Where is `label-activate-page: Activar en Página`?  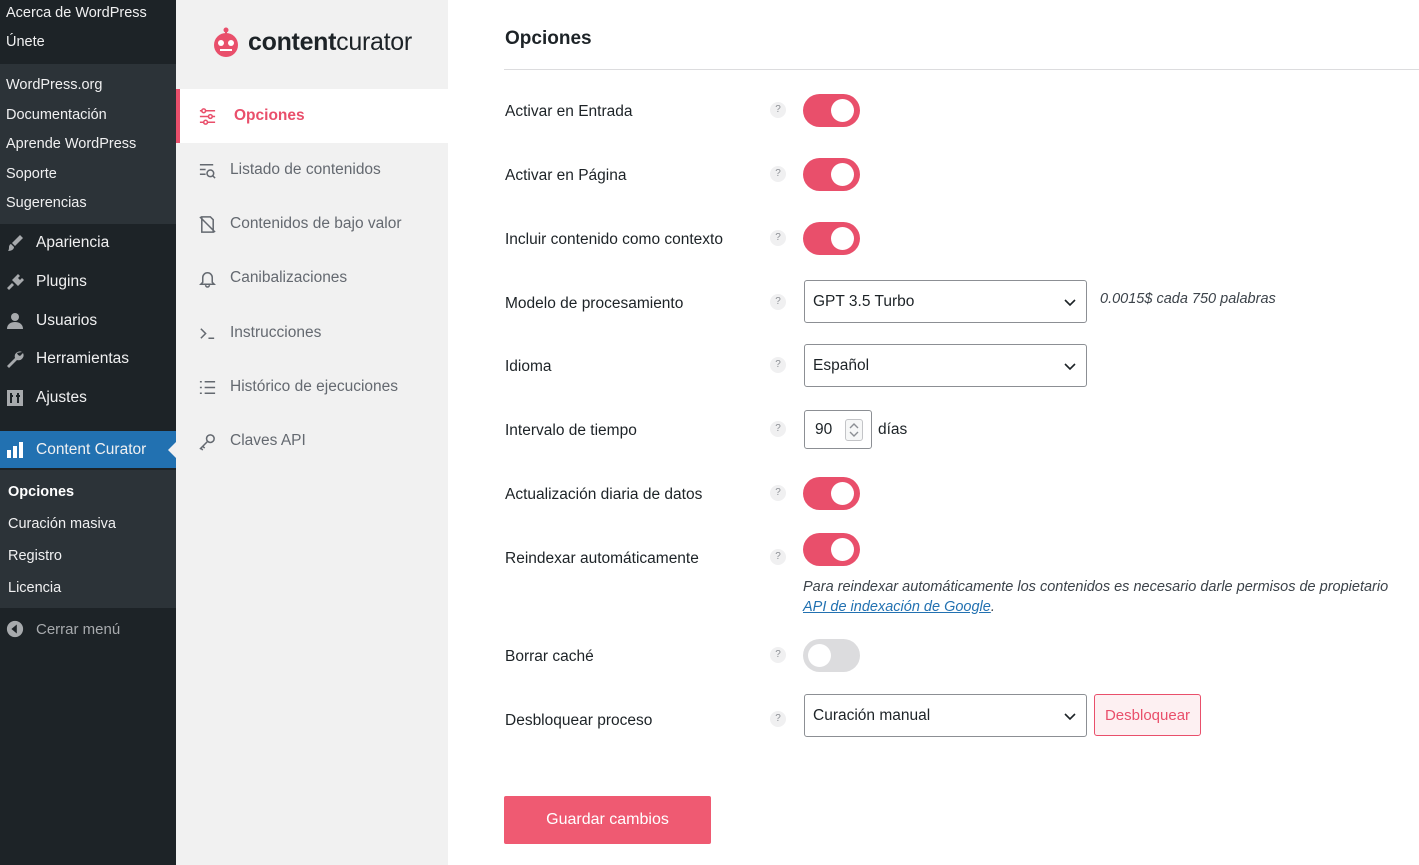 label-activate-page: Activar en Página is located at coordinates (566, 175).